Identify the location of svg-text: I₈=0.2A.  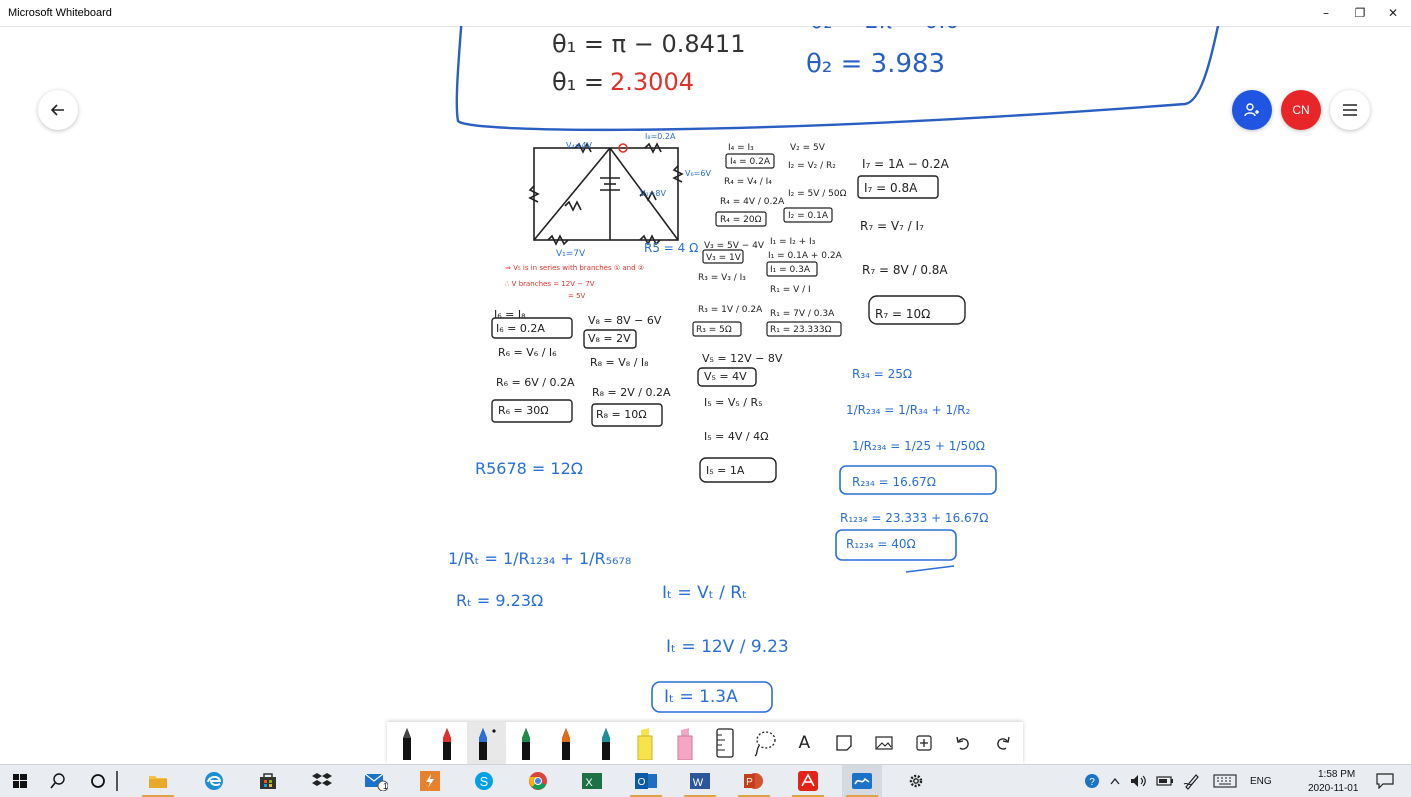
(660, 136).